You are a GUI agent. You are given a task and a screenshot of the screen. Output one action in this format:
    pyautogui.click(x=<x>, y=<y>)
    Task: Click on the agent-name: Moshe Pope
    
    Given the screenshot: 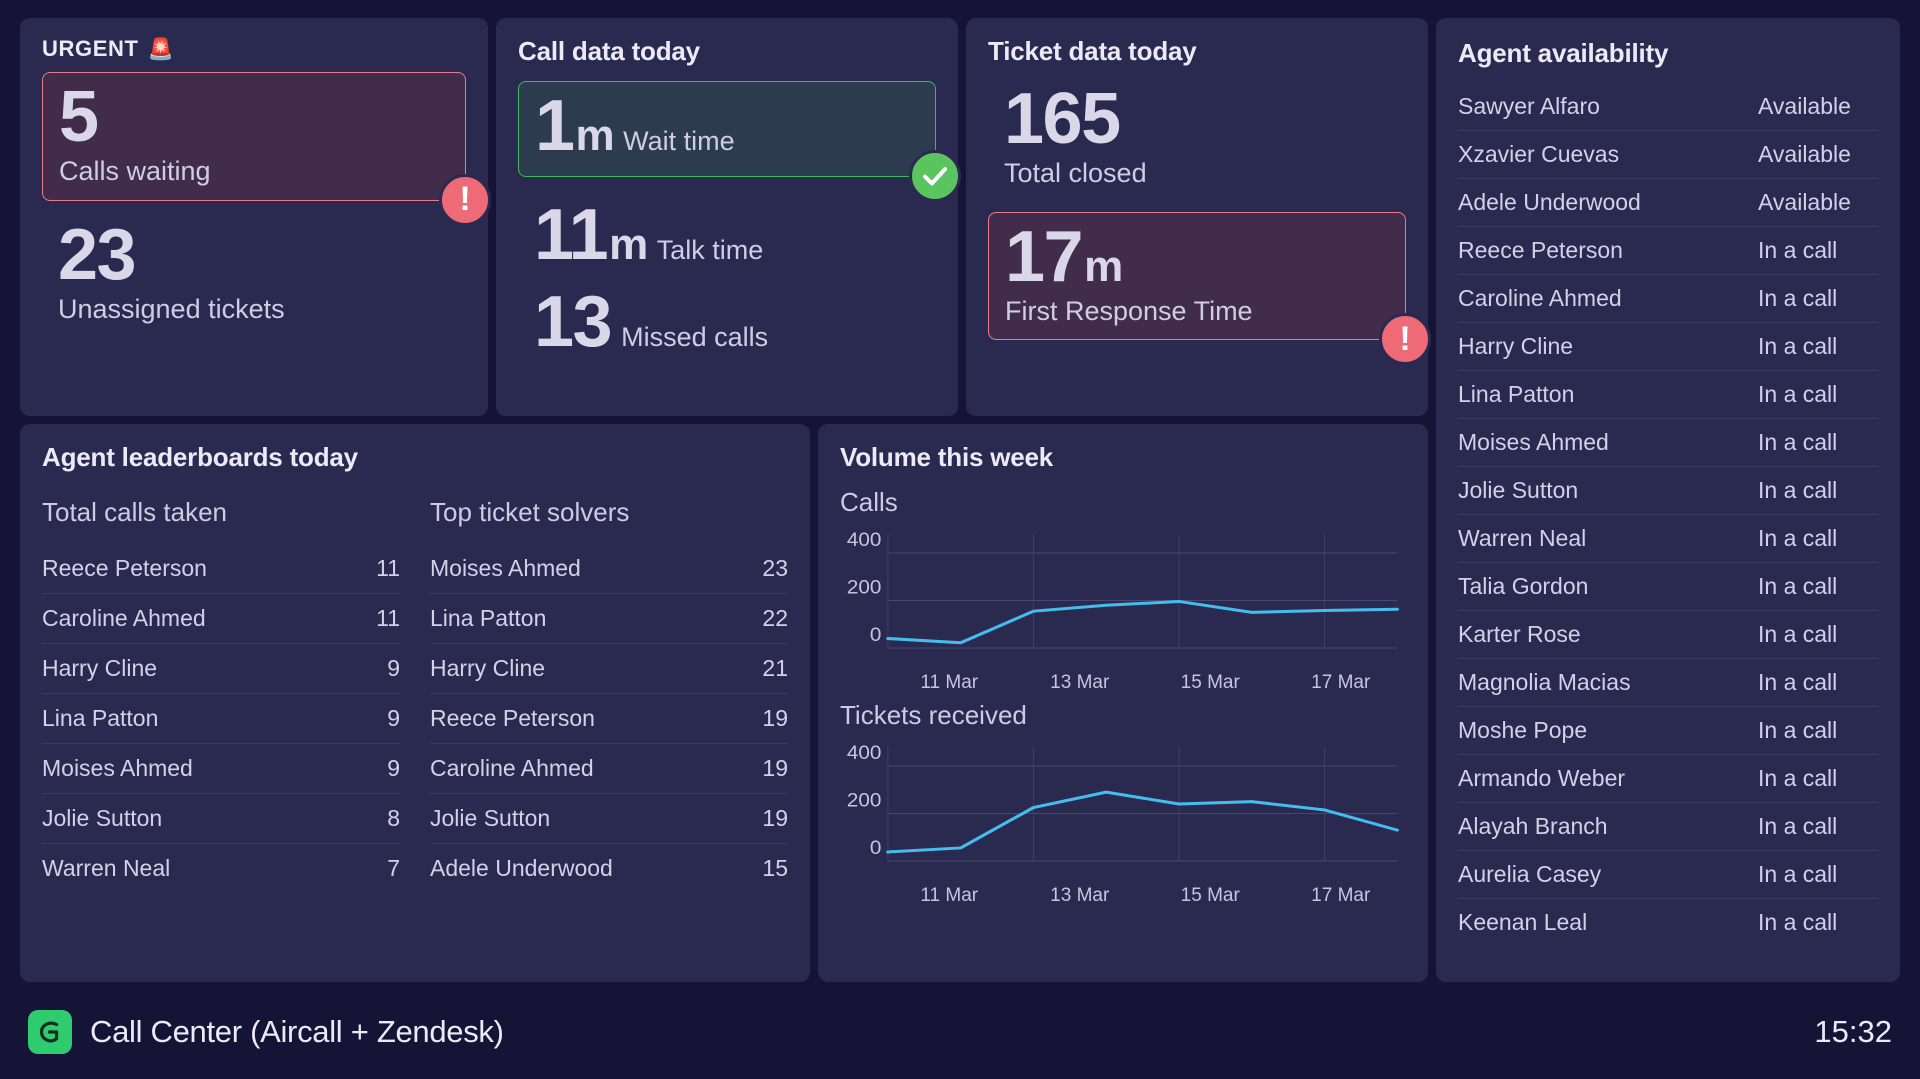 What is the action you would take?
    pyautogui.click(x=1523, y=730)
    